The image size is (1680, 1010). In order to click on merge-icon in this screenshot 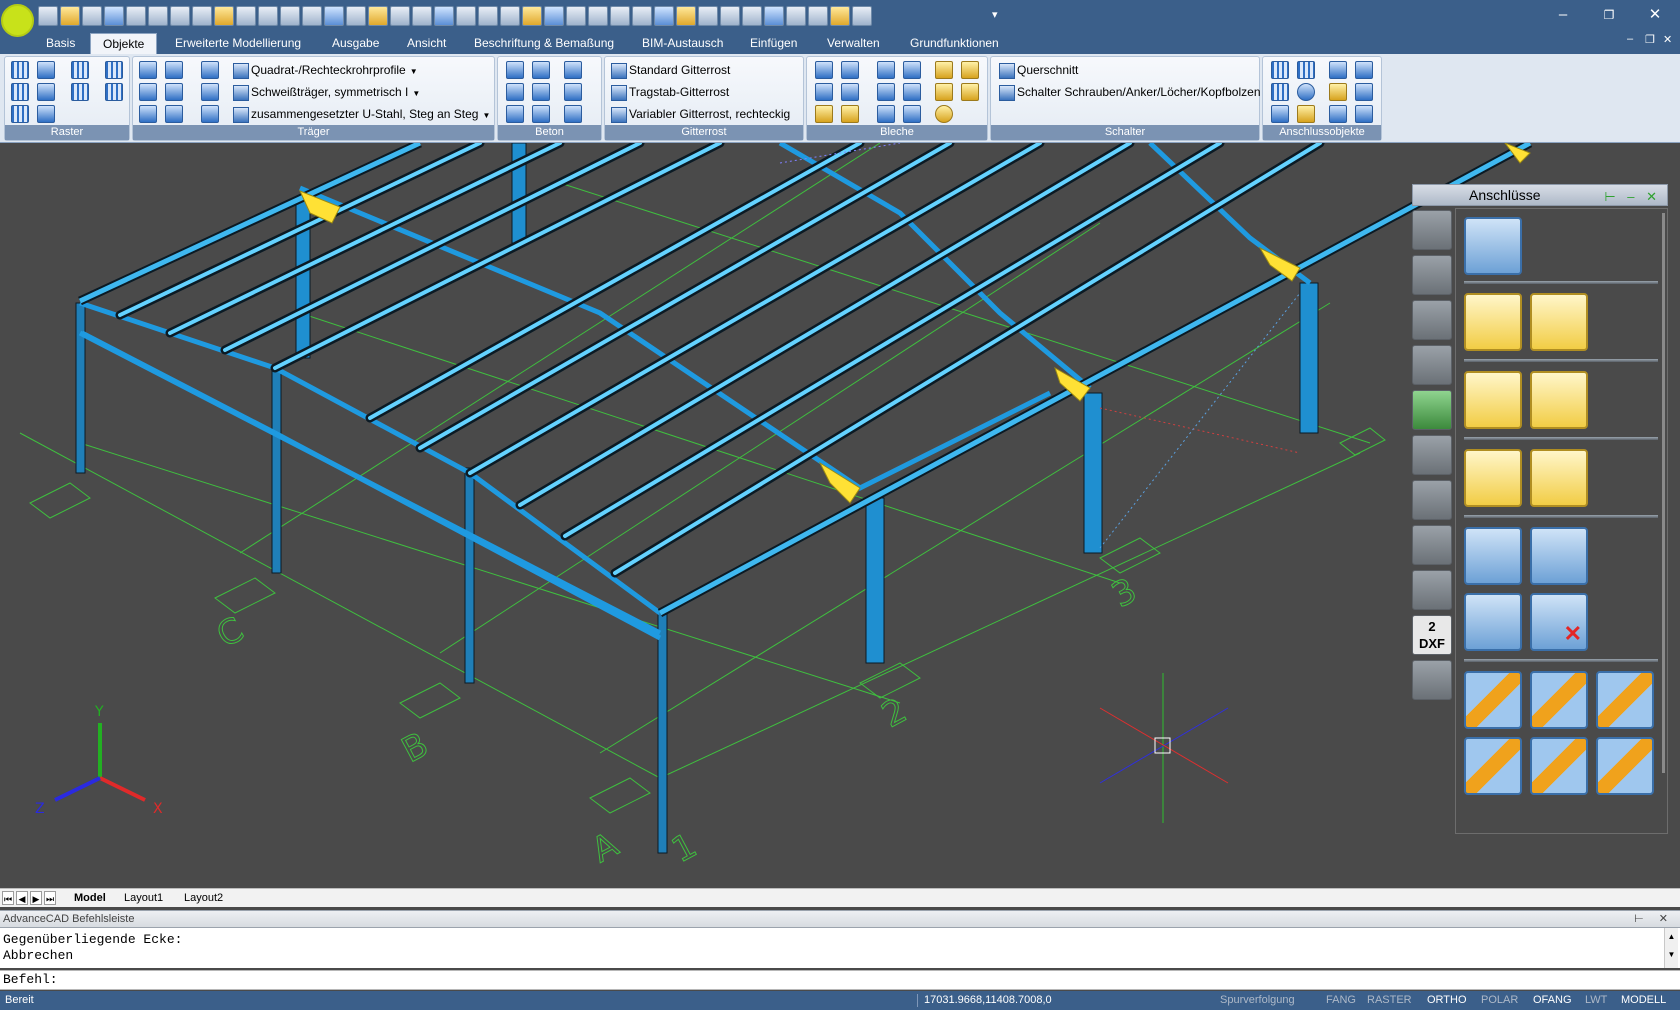, I will do `click(1364, 114)`.